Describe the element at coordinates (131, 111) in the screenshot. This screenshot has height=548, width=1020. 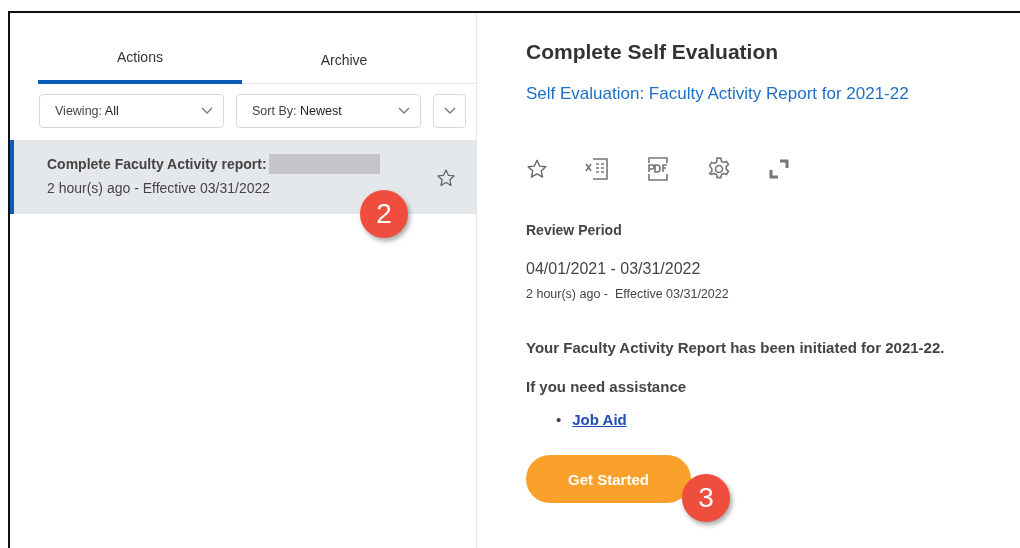
I see `filter-dropdown: Viewing: All` at that location.